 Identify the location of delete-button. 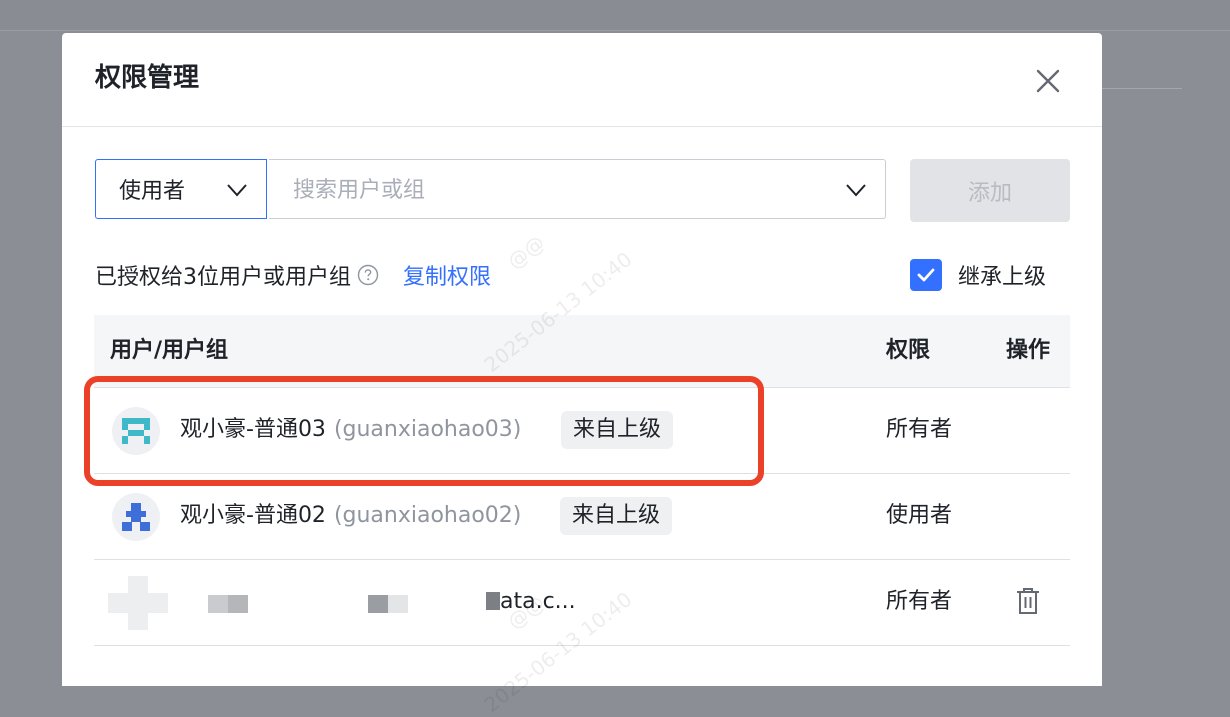
(1028, 603).